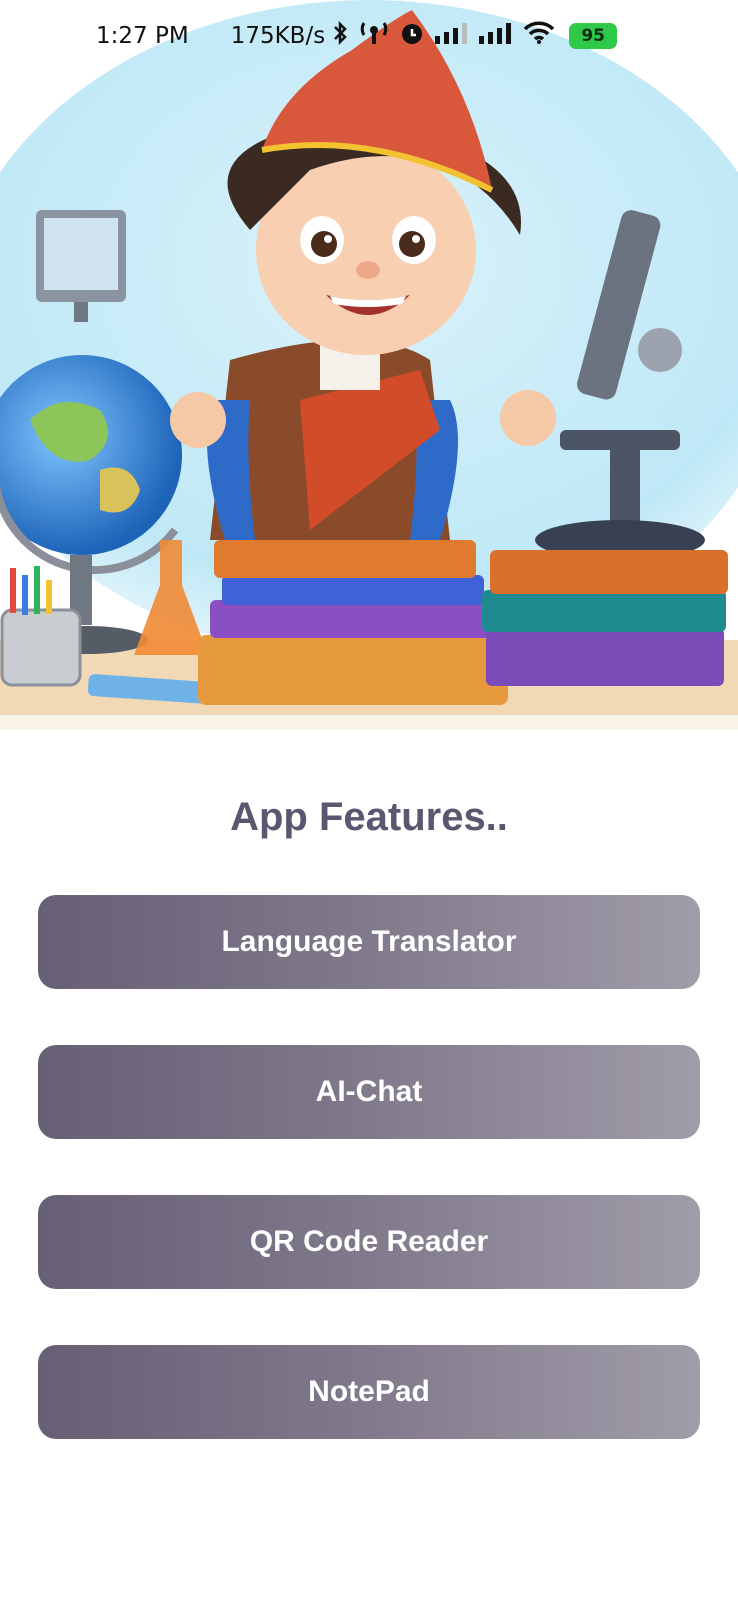 This screenshot has height=1600, width=738. Describe the element at coordinates (369, 1392) in the screenshot. I see `notepad-button: NotePad` at that location.